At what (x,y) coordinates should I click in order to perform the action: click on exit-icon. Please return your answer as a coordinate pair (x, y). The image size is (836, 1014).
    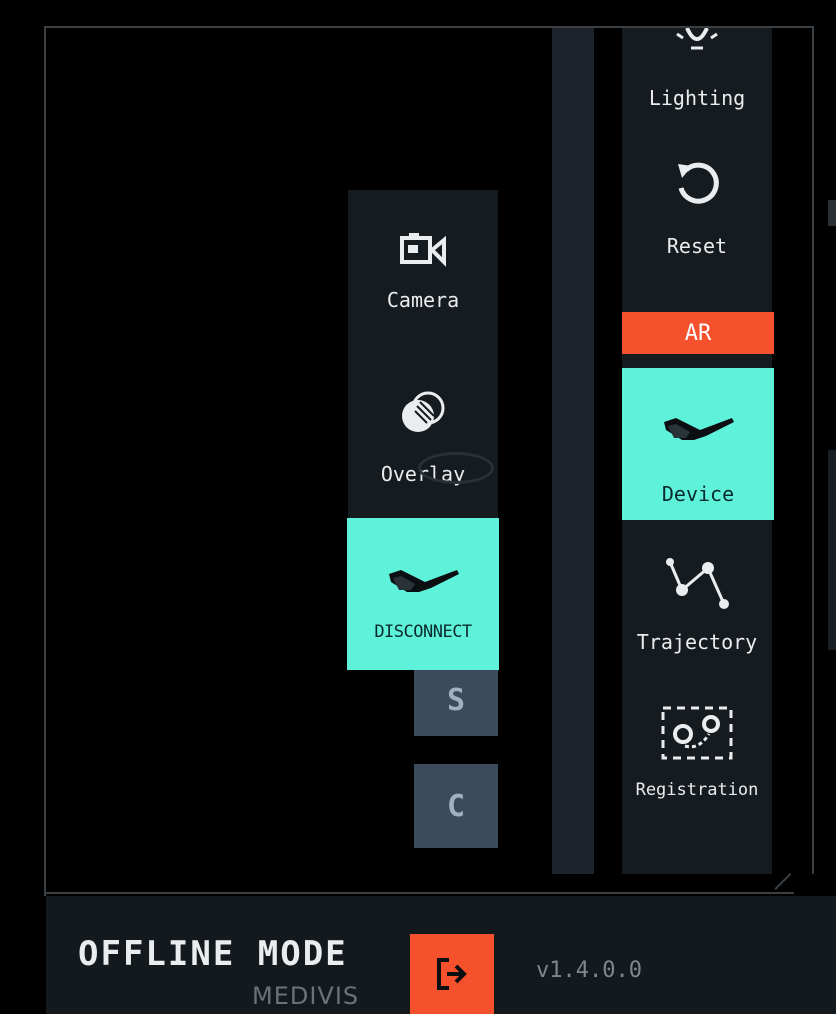
    Looking at the image, I should click on (452, 974).